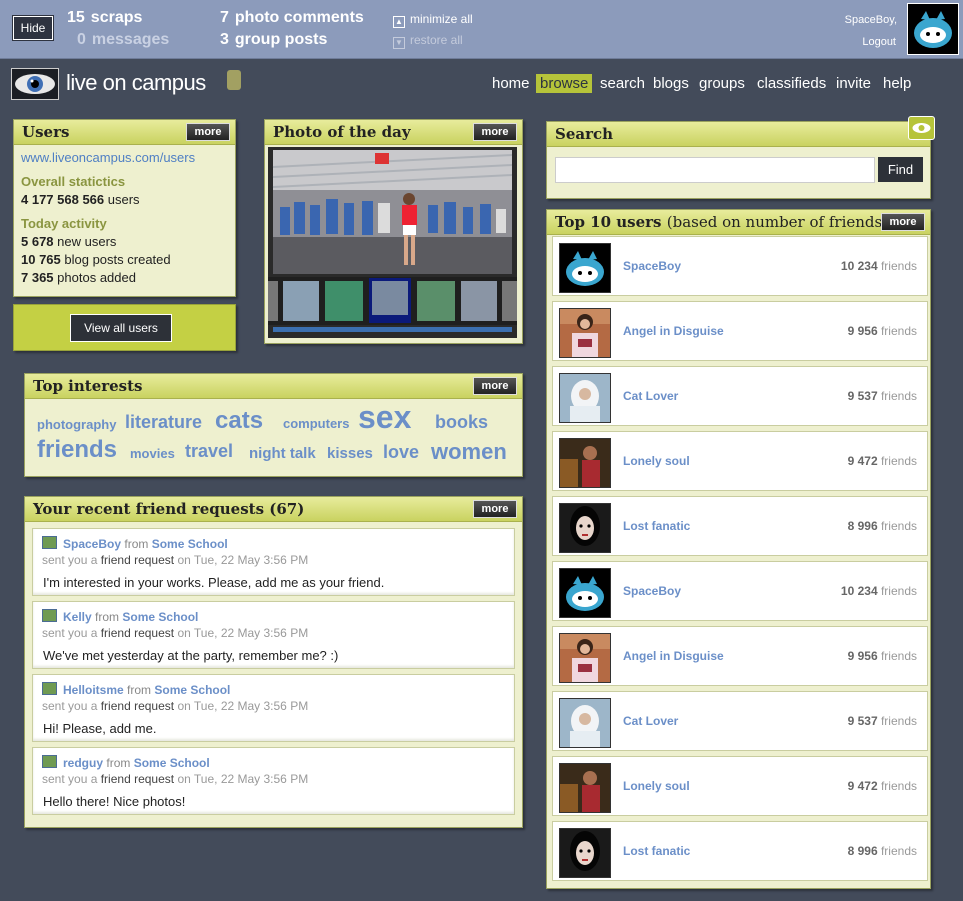  What do you see at coordinates (83, 763) in the screenshot?
I see `request-user-link: redguy` at bounding box center [83, 763].